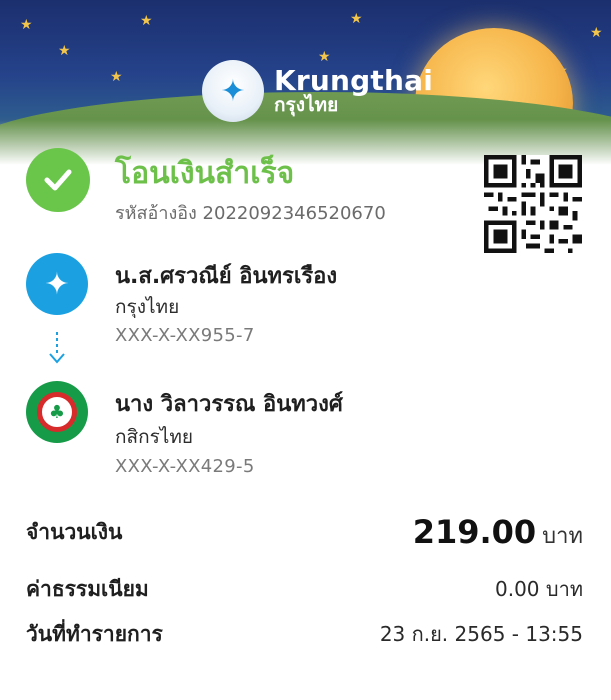  I want to click on amount-label: จำนวนเงิน, so click(74, 532).